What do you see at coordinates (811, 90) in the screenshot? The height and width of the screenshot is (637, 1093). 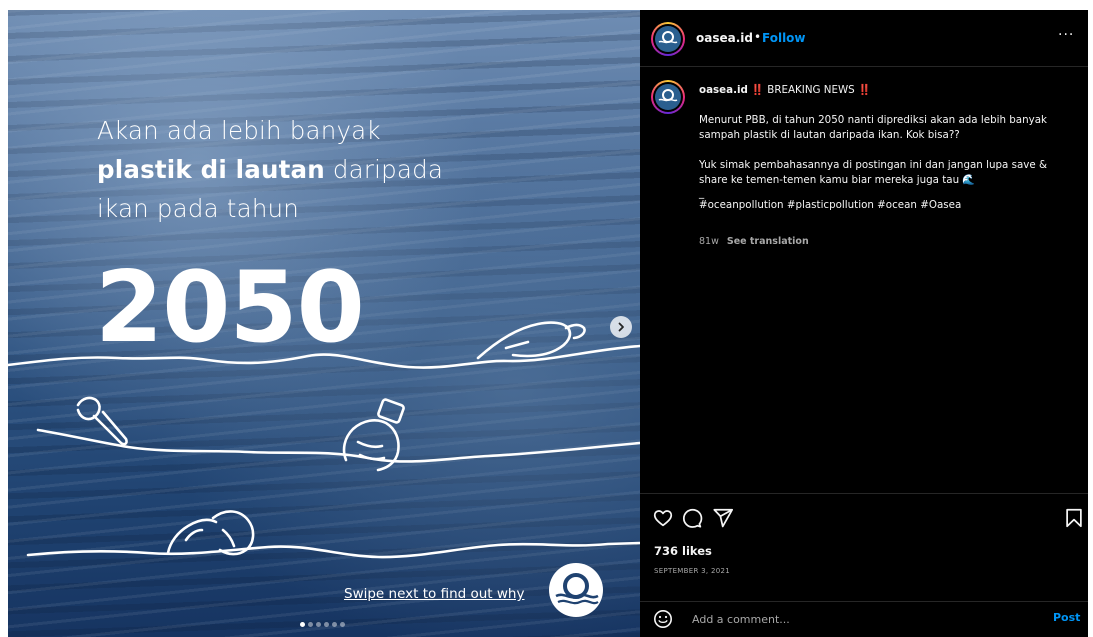 I see `caption-title: ‼️ BREAKING NEWS ‼️` at bounding box center [811, 90].